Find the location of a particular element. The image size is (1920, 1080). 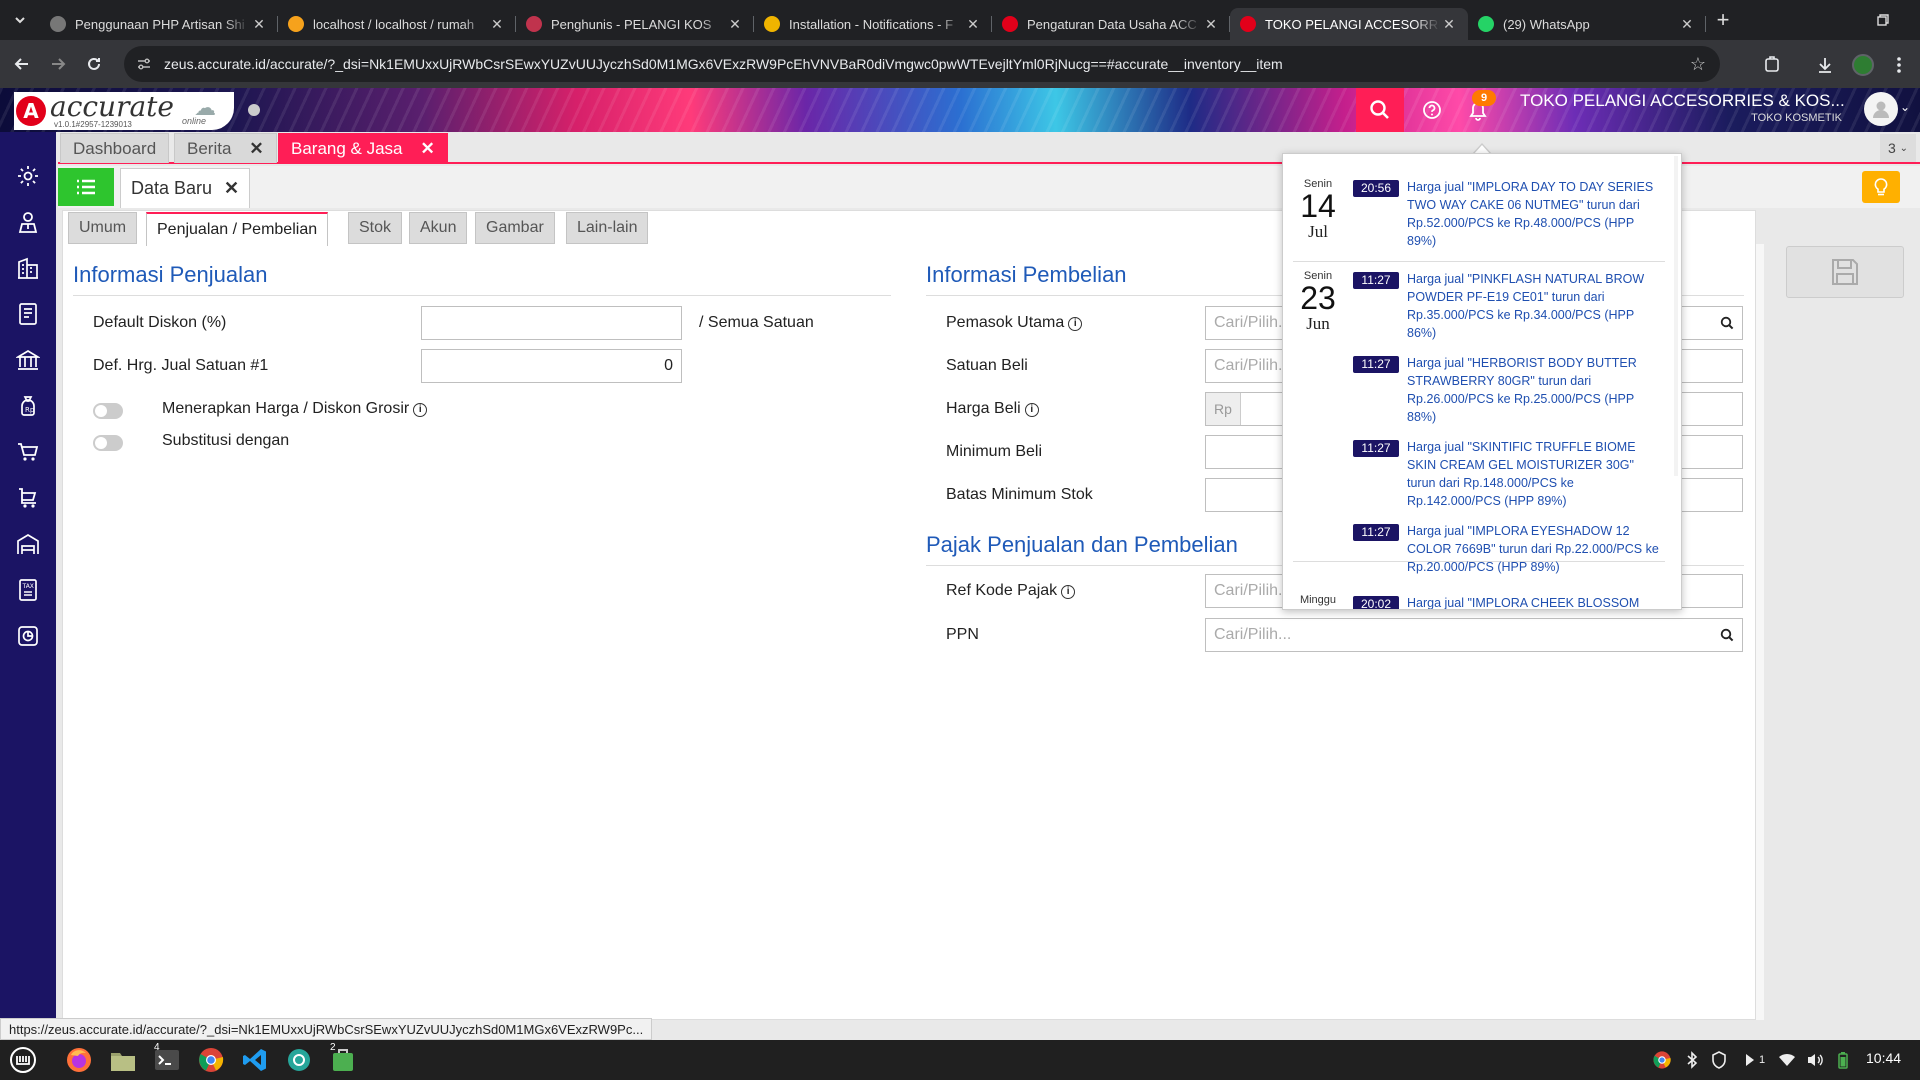

download-icon is located at coordinates (1825, 65).